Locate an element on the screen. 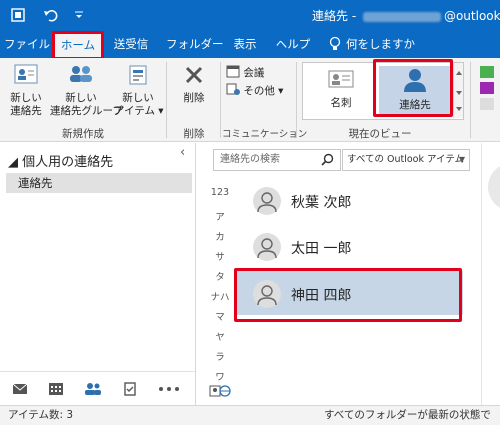 Image resolution: width=500 pixels, height=425 pixels. new-contact-group-label: 新しい 連絡先グループ is located at coordinates (86, 104).